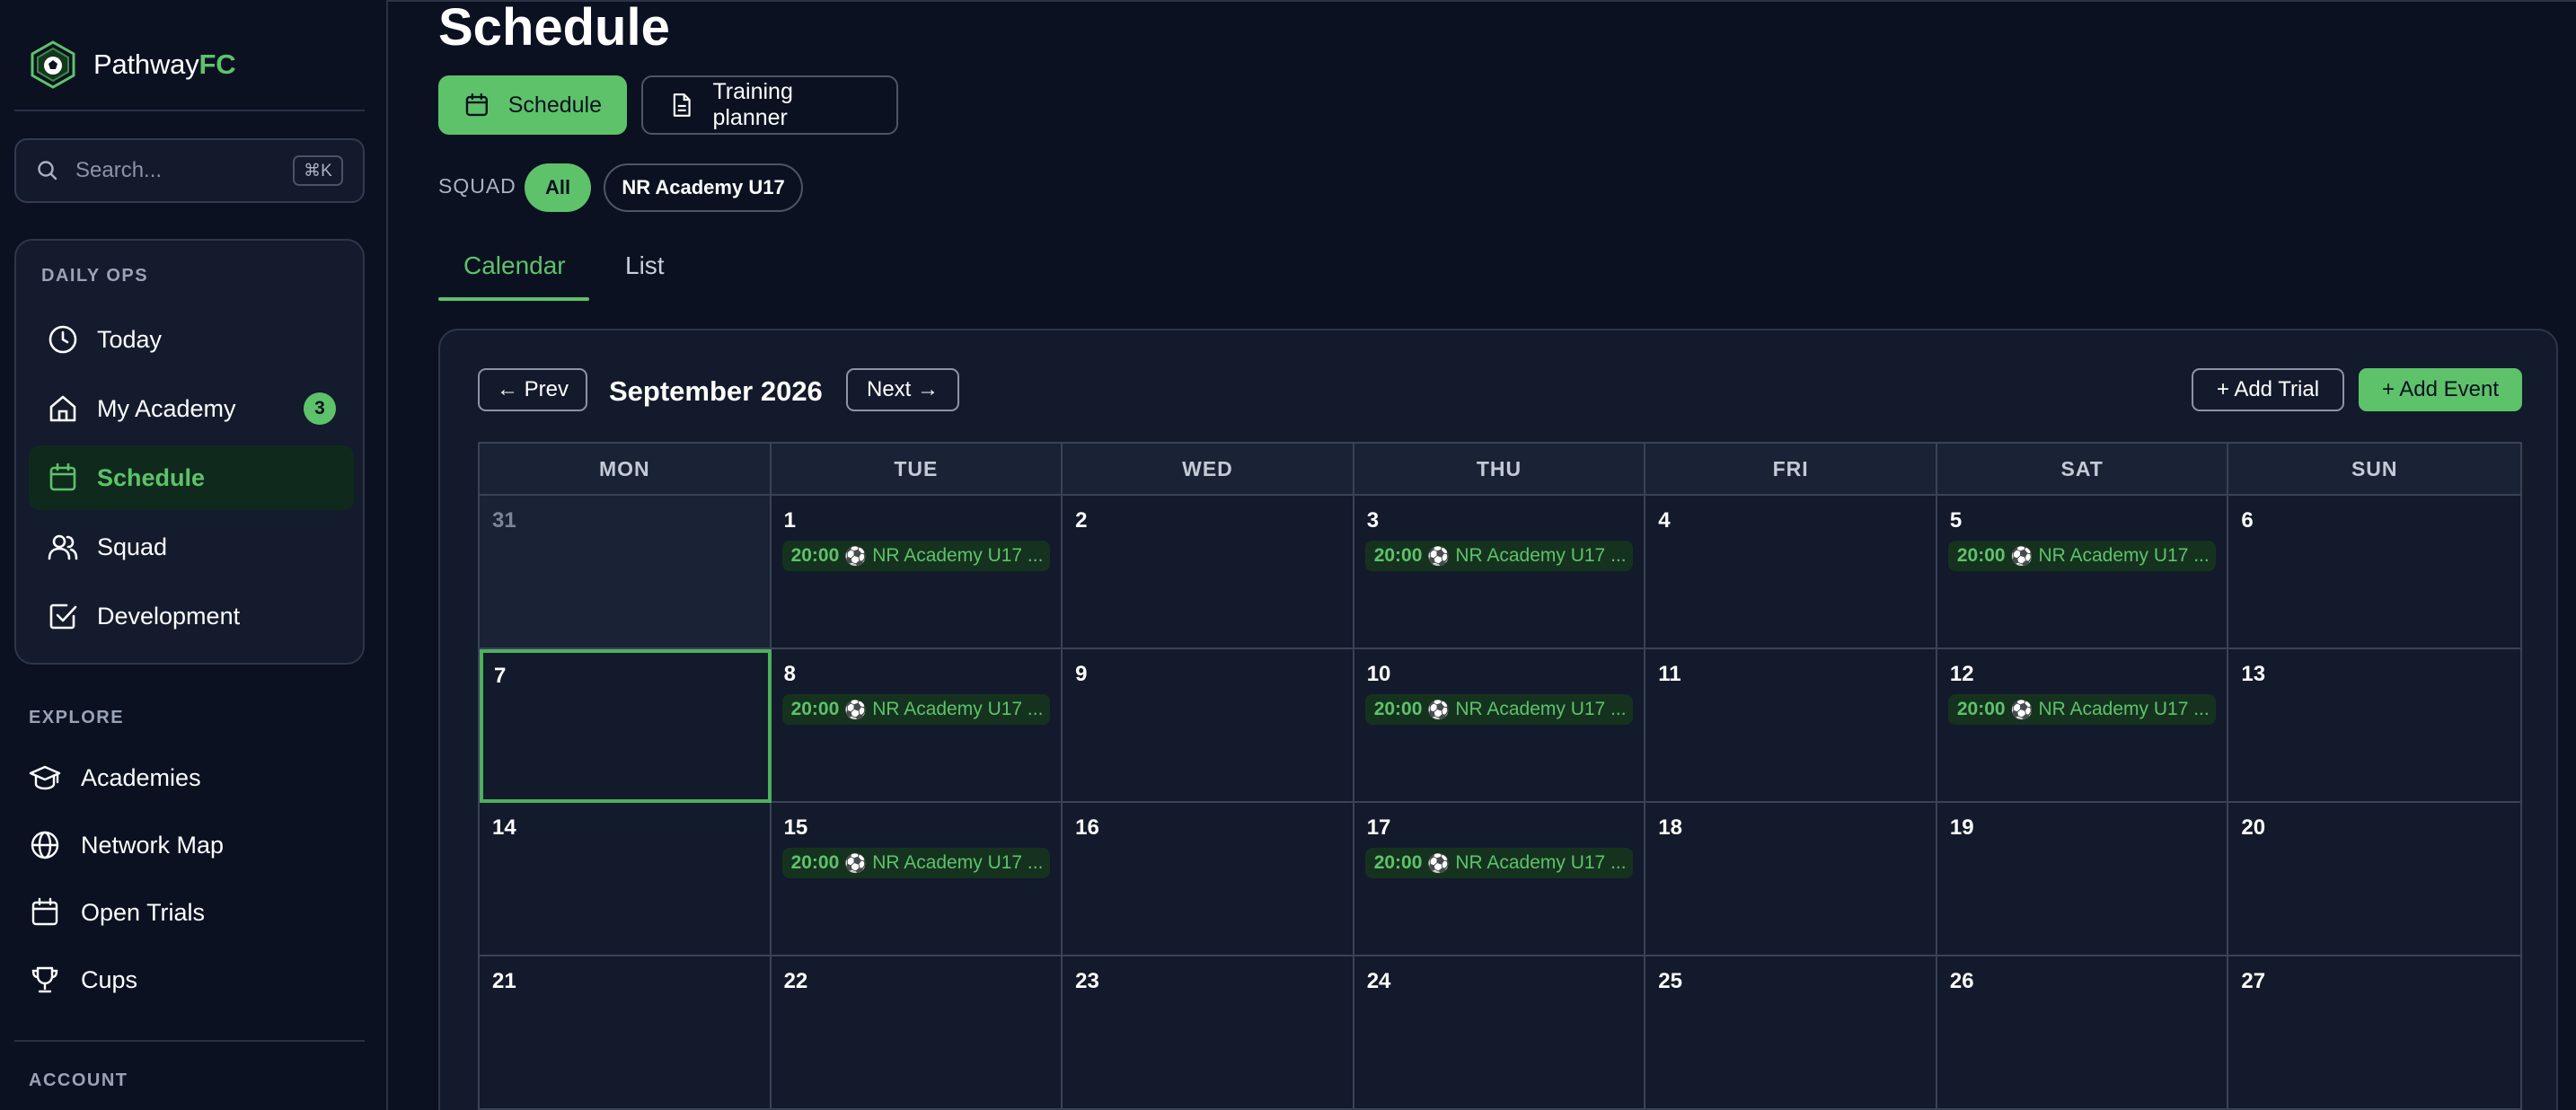  What do you see at coordinates (132, 546) in the screenshot?
I see `sidebar-item-label: Squad` at bounding box center [132, 546].